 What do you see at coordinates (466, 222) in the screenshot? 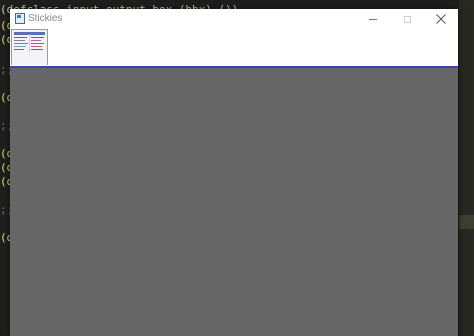
I see `editor-gutter-marker` at bounding box center [466, 222].